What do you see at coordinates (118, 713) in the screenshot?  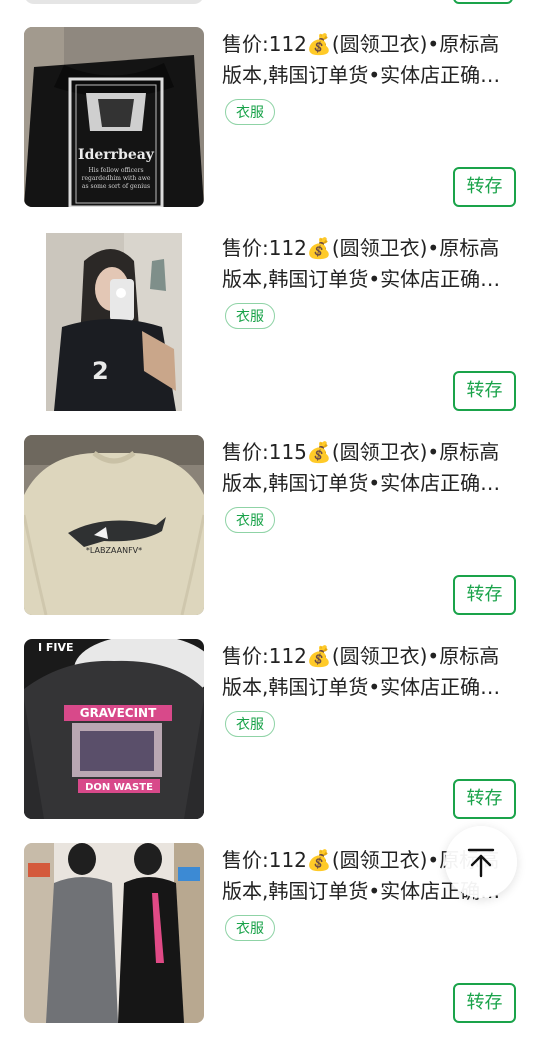 I see `thumb-print-text: GRAVECINT` at bounding box center [118, 713].